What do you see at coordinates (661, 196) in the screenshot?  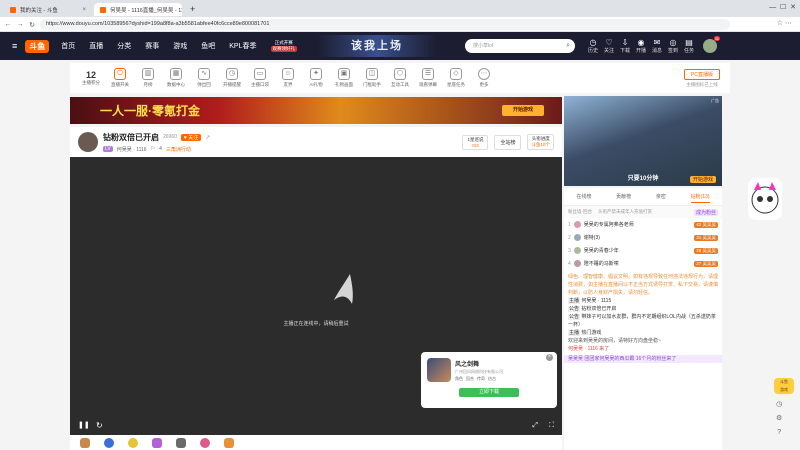 I see `tab-intimacy: 亲密` at bounding box center [661, 196].